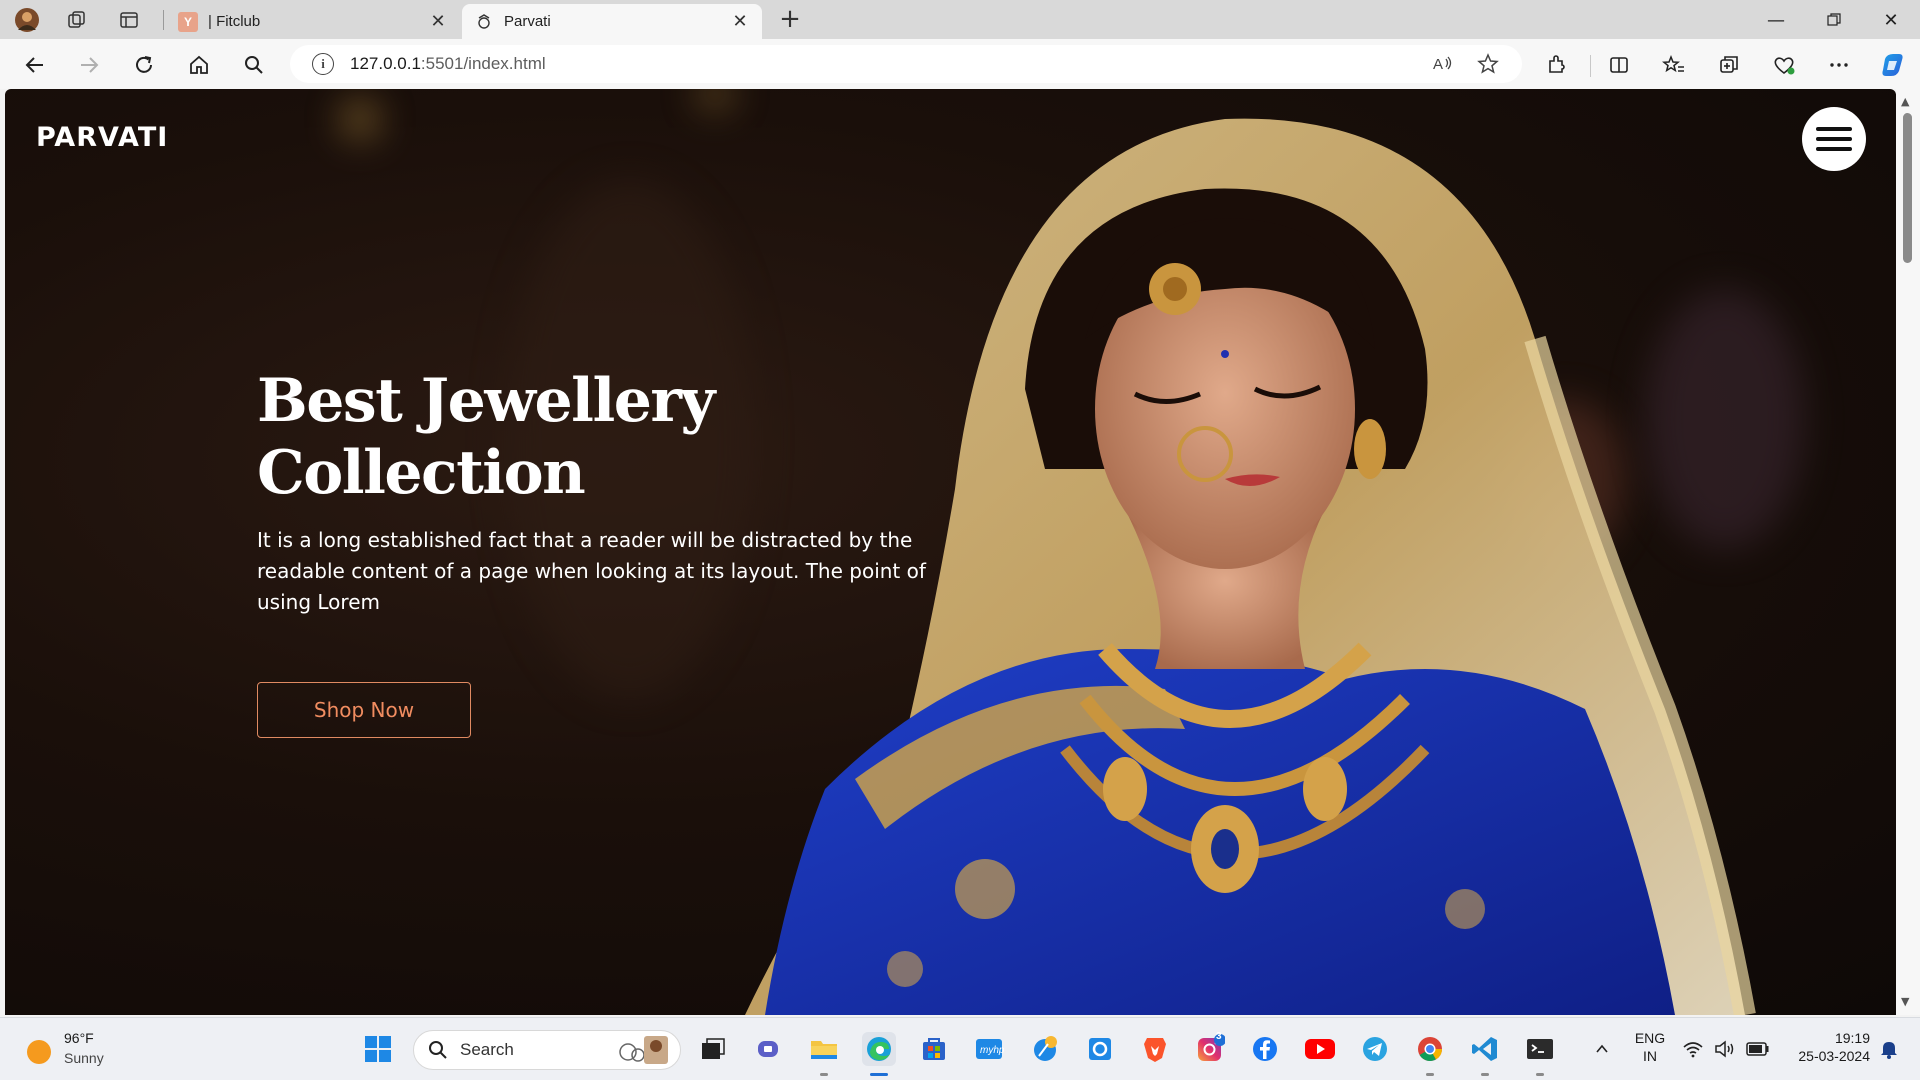  Describe the element at coordinates (448, 64) in the screenshot. I see `url-text: 127.0.0.1:5501/index.html` at that location.